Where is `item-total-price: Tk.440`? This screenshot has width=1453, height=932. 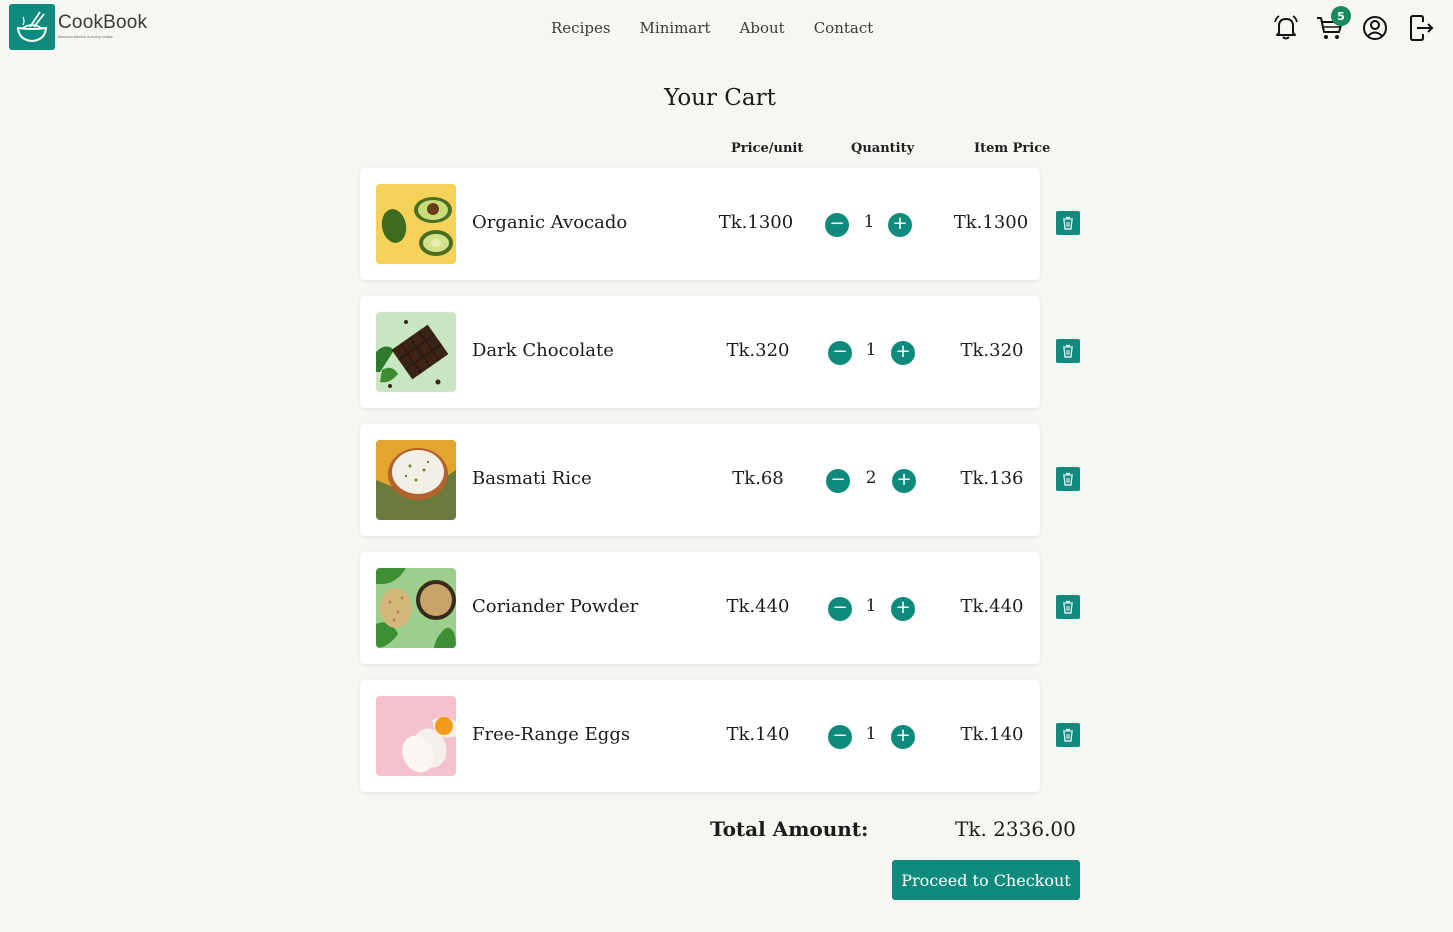 item-total-price: Tk.440 is located at coordinates (992, 606).